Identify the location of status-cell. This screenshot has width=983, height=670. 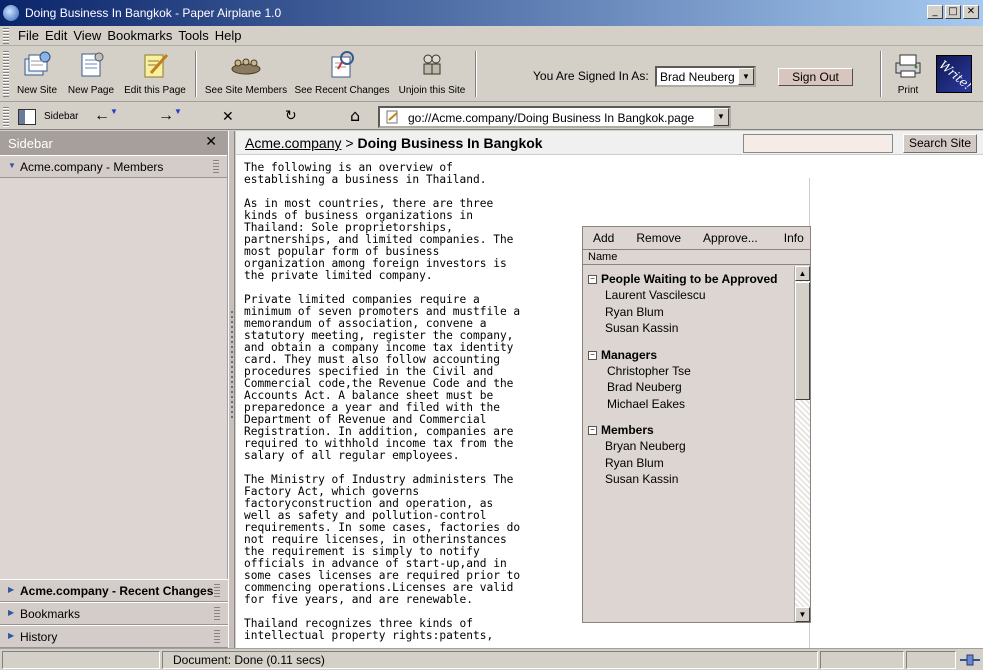
(81, 660).